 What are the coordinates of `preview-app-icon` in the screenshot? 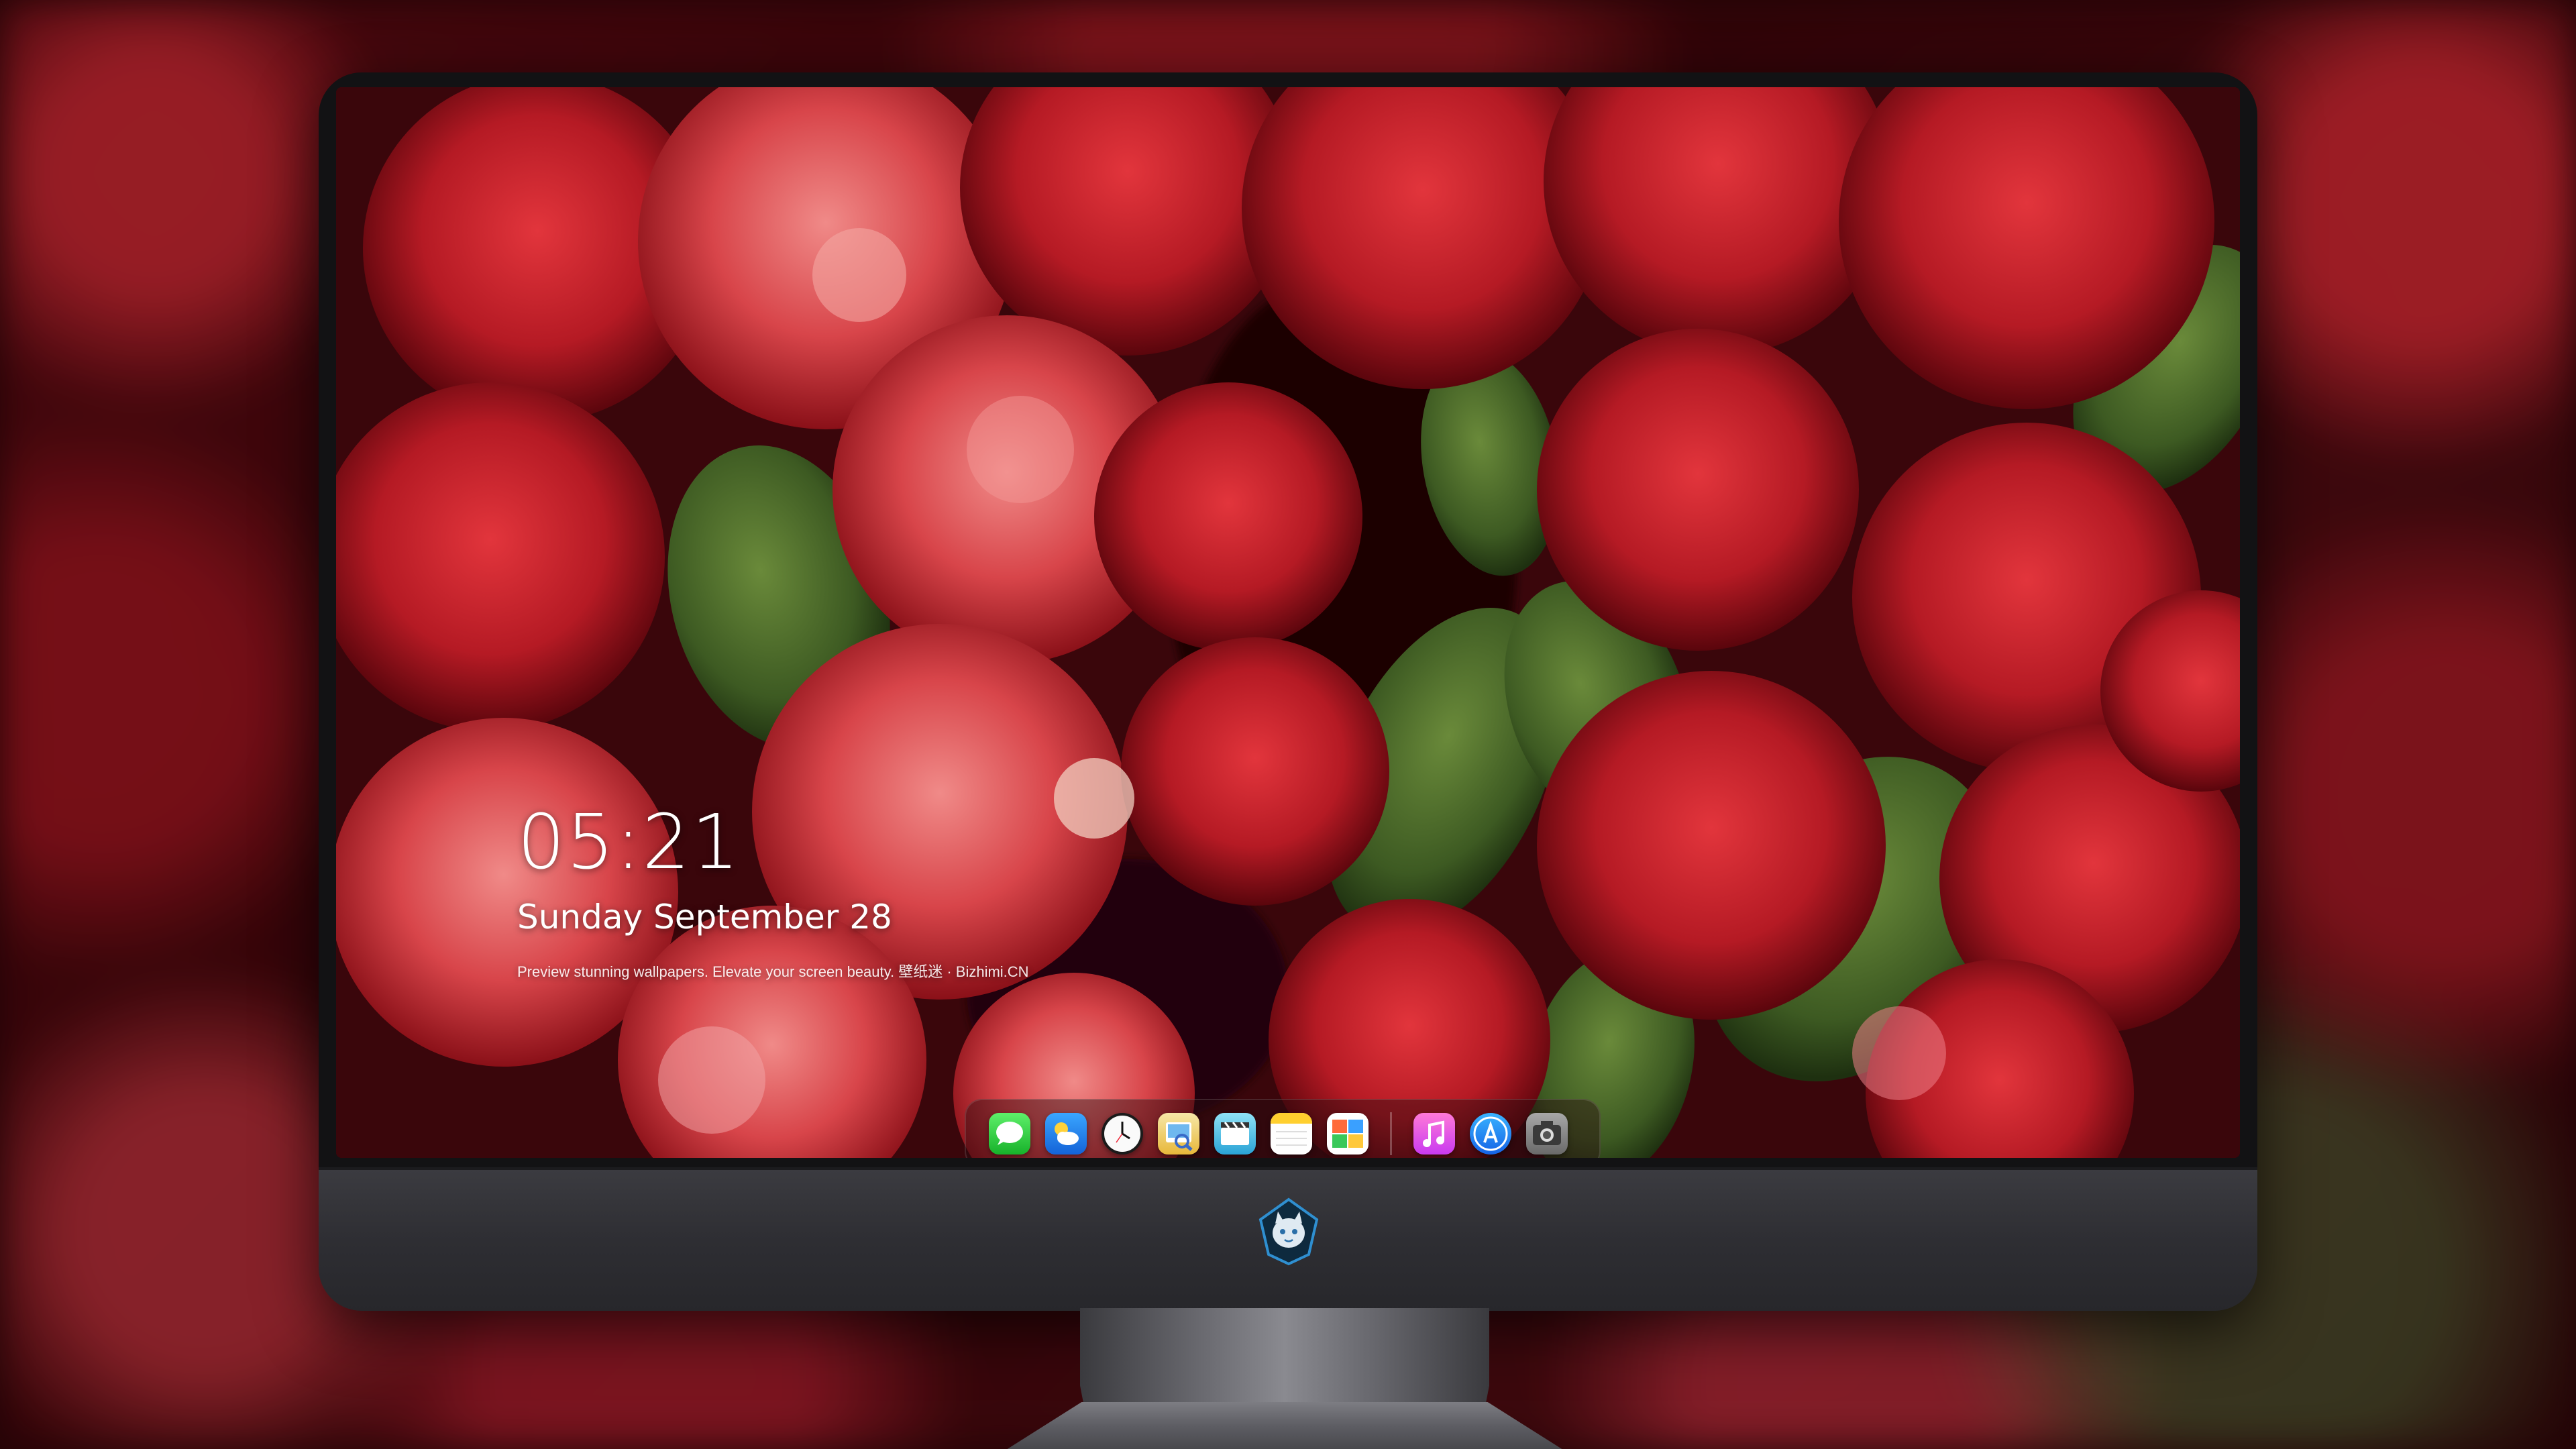 It's located at (1178, 1134).